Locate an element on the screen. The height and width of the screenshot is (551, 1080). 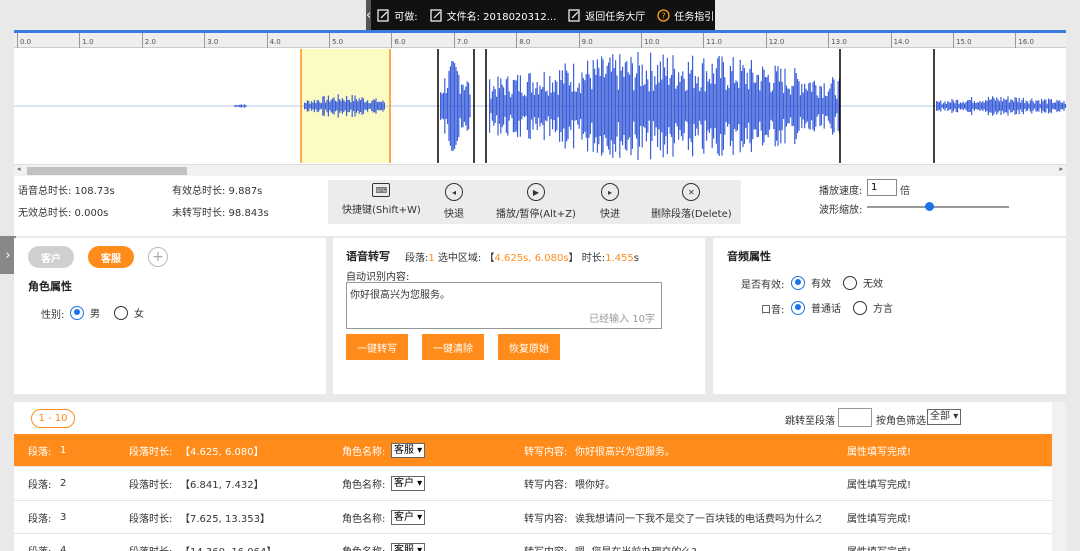
play-pause-button: ▶ 播放/暂停(Alt+Z) is located at coordinates (536, 201).